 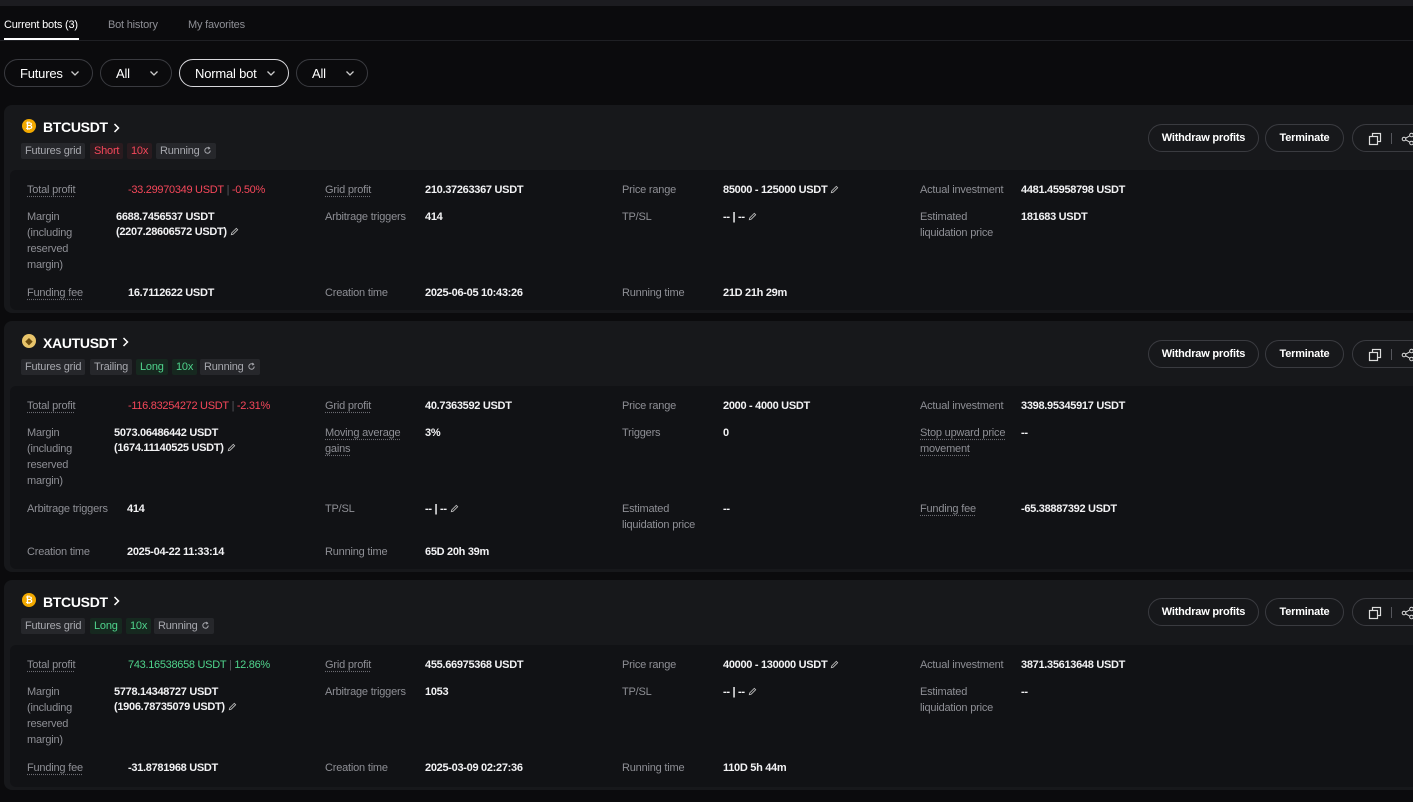 What do you see at coordinates (133, 25) in the screenshot?
I see `tab-bot-history: Bot history` at bounding box center [133, 25].